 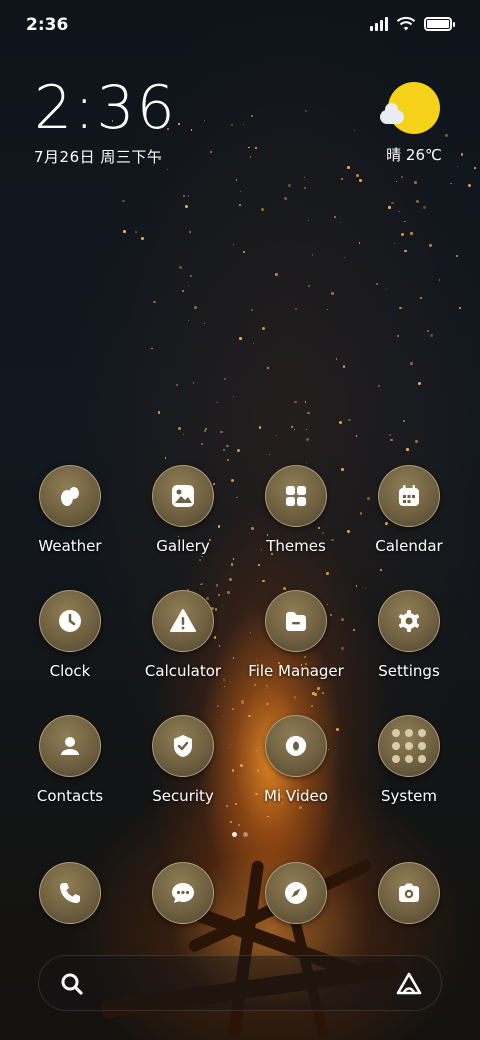 What do you see at coordinates (296, 621) in the screenshot?
I see `file-manager-icon` at bounding box center [296, 621].